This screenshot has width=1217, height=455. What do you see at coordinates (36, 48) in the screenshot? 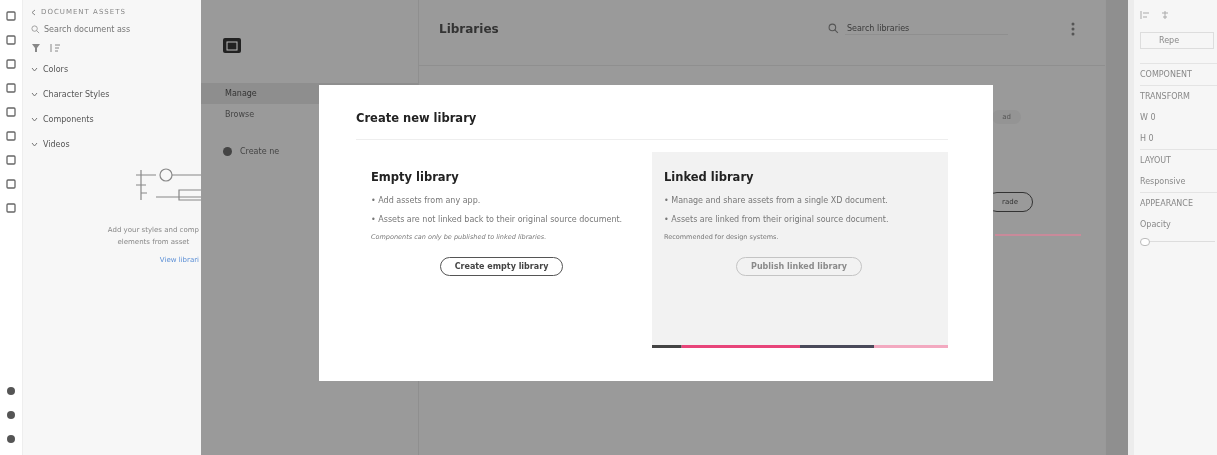
I see `filter-icon` at bounding box center [36, 48].